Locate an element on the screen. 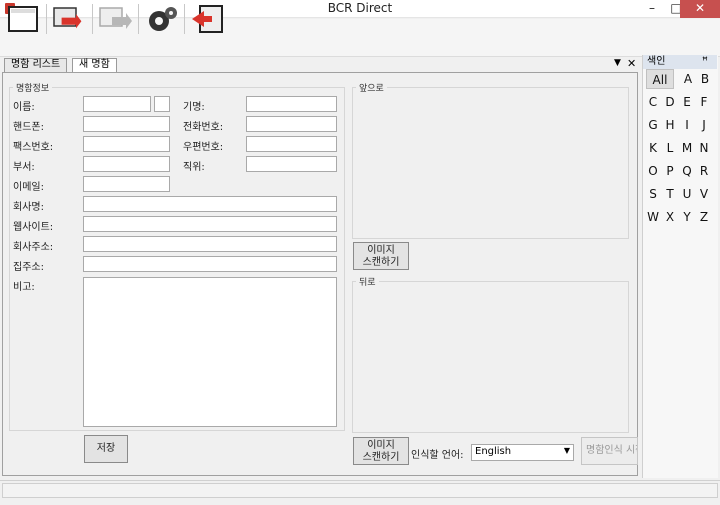  tab-new-card: 새 명함 is located at coordinates (94, 65).